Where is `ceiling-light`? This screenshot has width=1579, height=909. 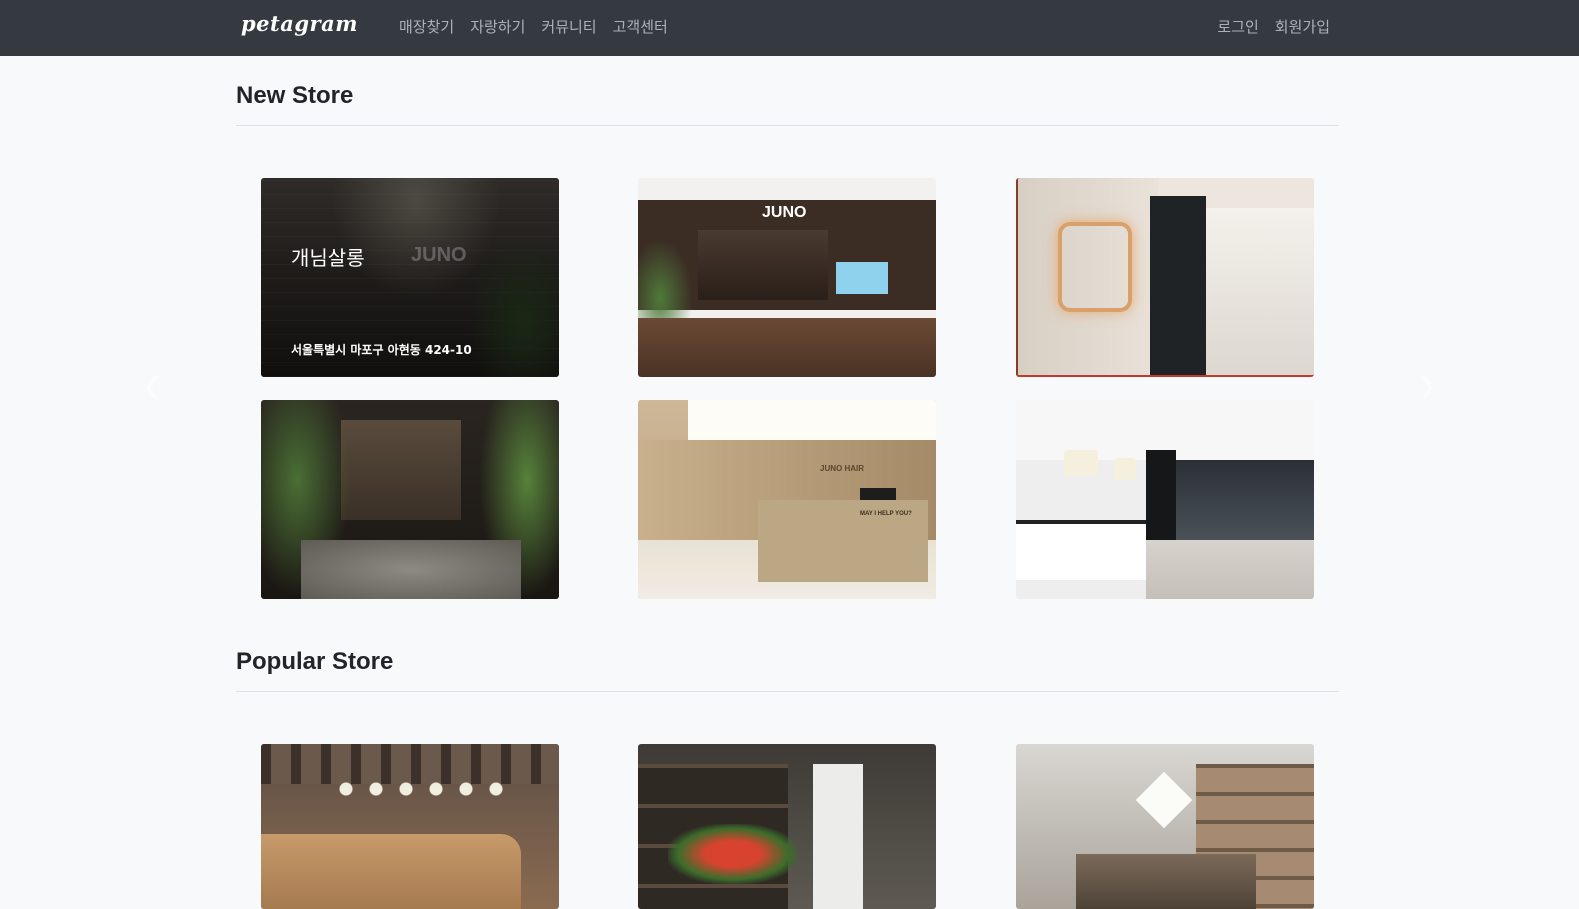 ceiling-light is located at coordinates (812, 420).